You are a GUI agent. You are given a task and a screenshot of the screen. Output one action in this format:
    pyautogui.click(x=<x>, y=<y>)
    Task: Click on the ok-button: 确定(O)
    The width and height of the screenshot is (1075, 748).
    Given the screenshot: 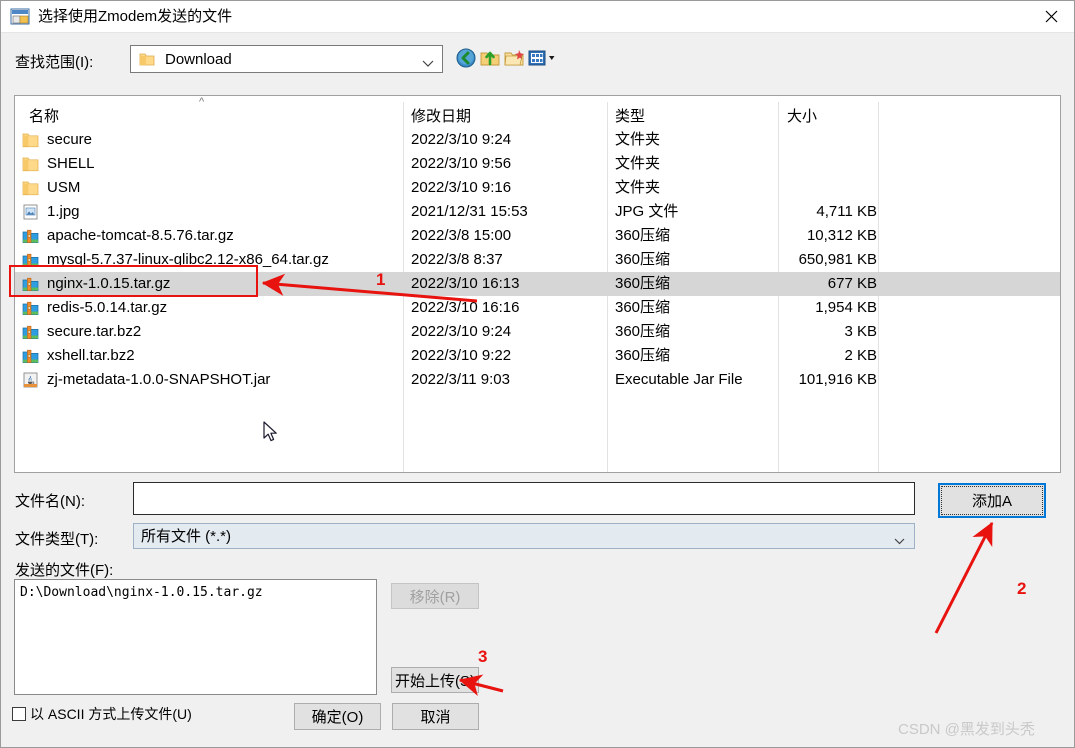 What is the action you would take?
    pyautogui.click(x=337, y=716)
    